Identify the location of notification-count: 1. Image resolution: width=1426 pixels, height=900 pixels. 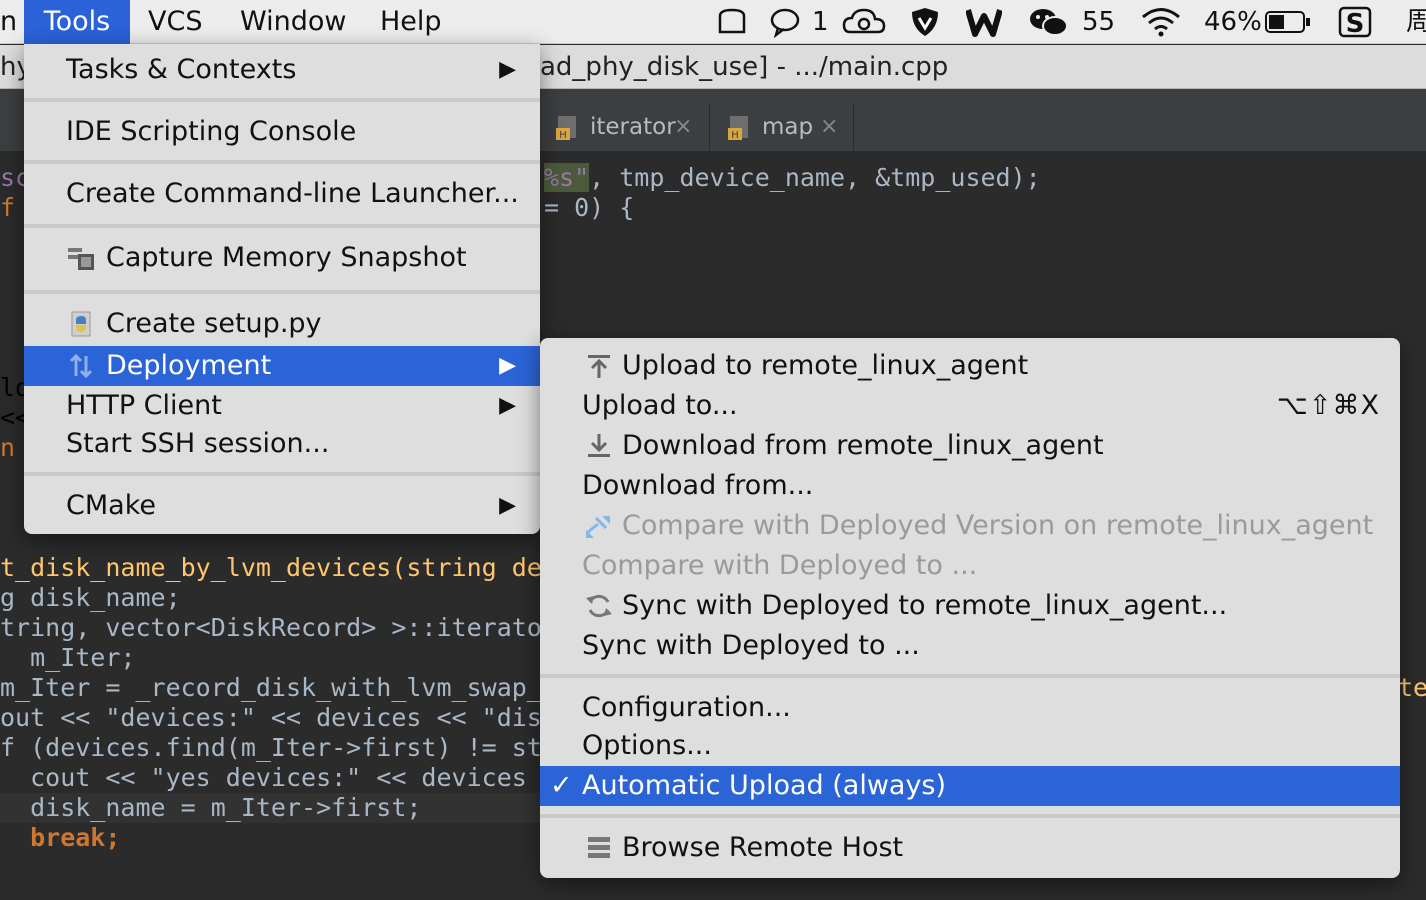
(820, 22).